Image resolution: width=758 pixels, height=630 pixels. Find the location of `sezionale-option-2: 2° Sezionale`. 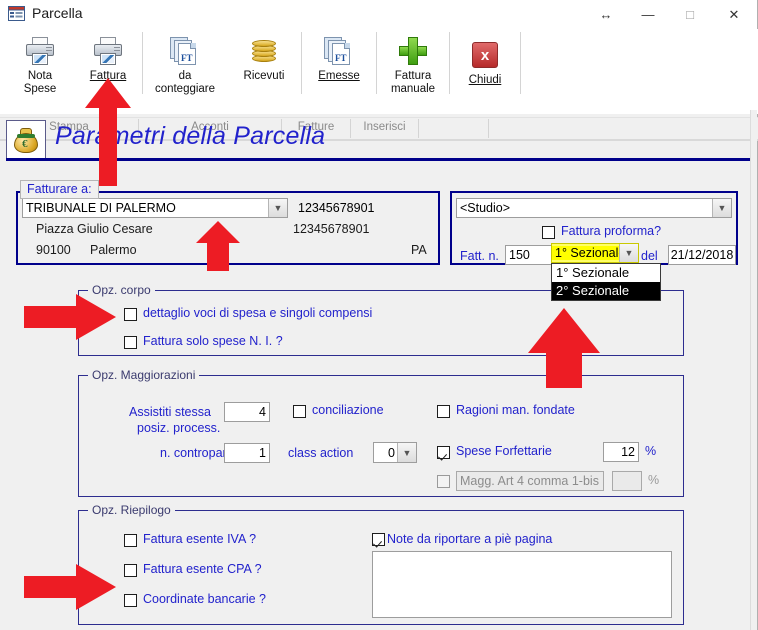

sezionale-option-2: 2° Sezionale is located at coordinates (606, 291).